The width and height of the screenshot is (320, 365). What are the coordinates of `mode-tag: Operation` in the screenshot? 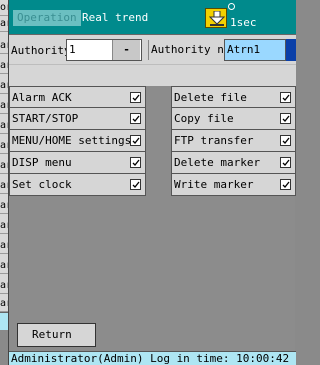 It's located at (47, 18).